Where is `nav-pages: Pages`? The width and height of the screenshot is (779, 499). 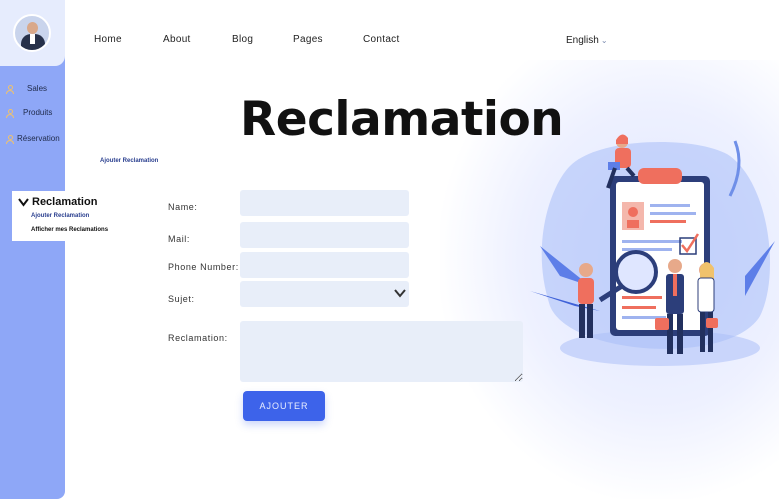
nav-pages: Pages is located at coordinates (308, 39).